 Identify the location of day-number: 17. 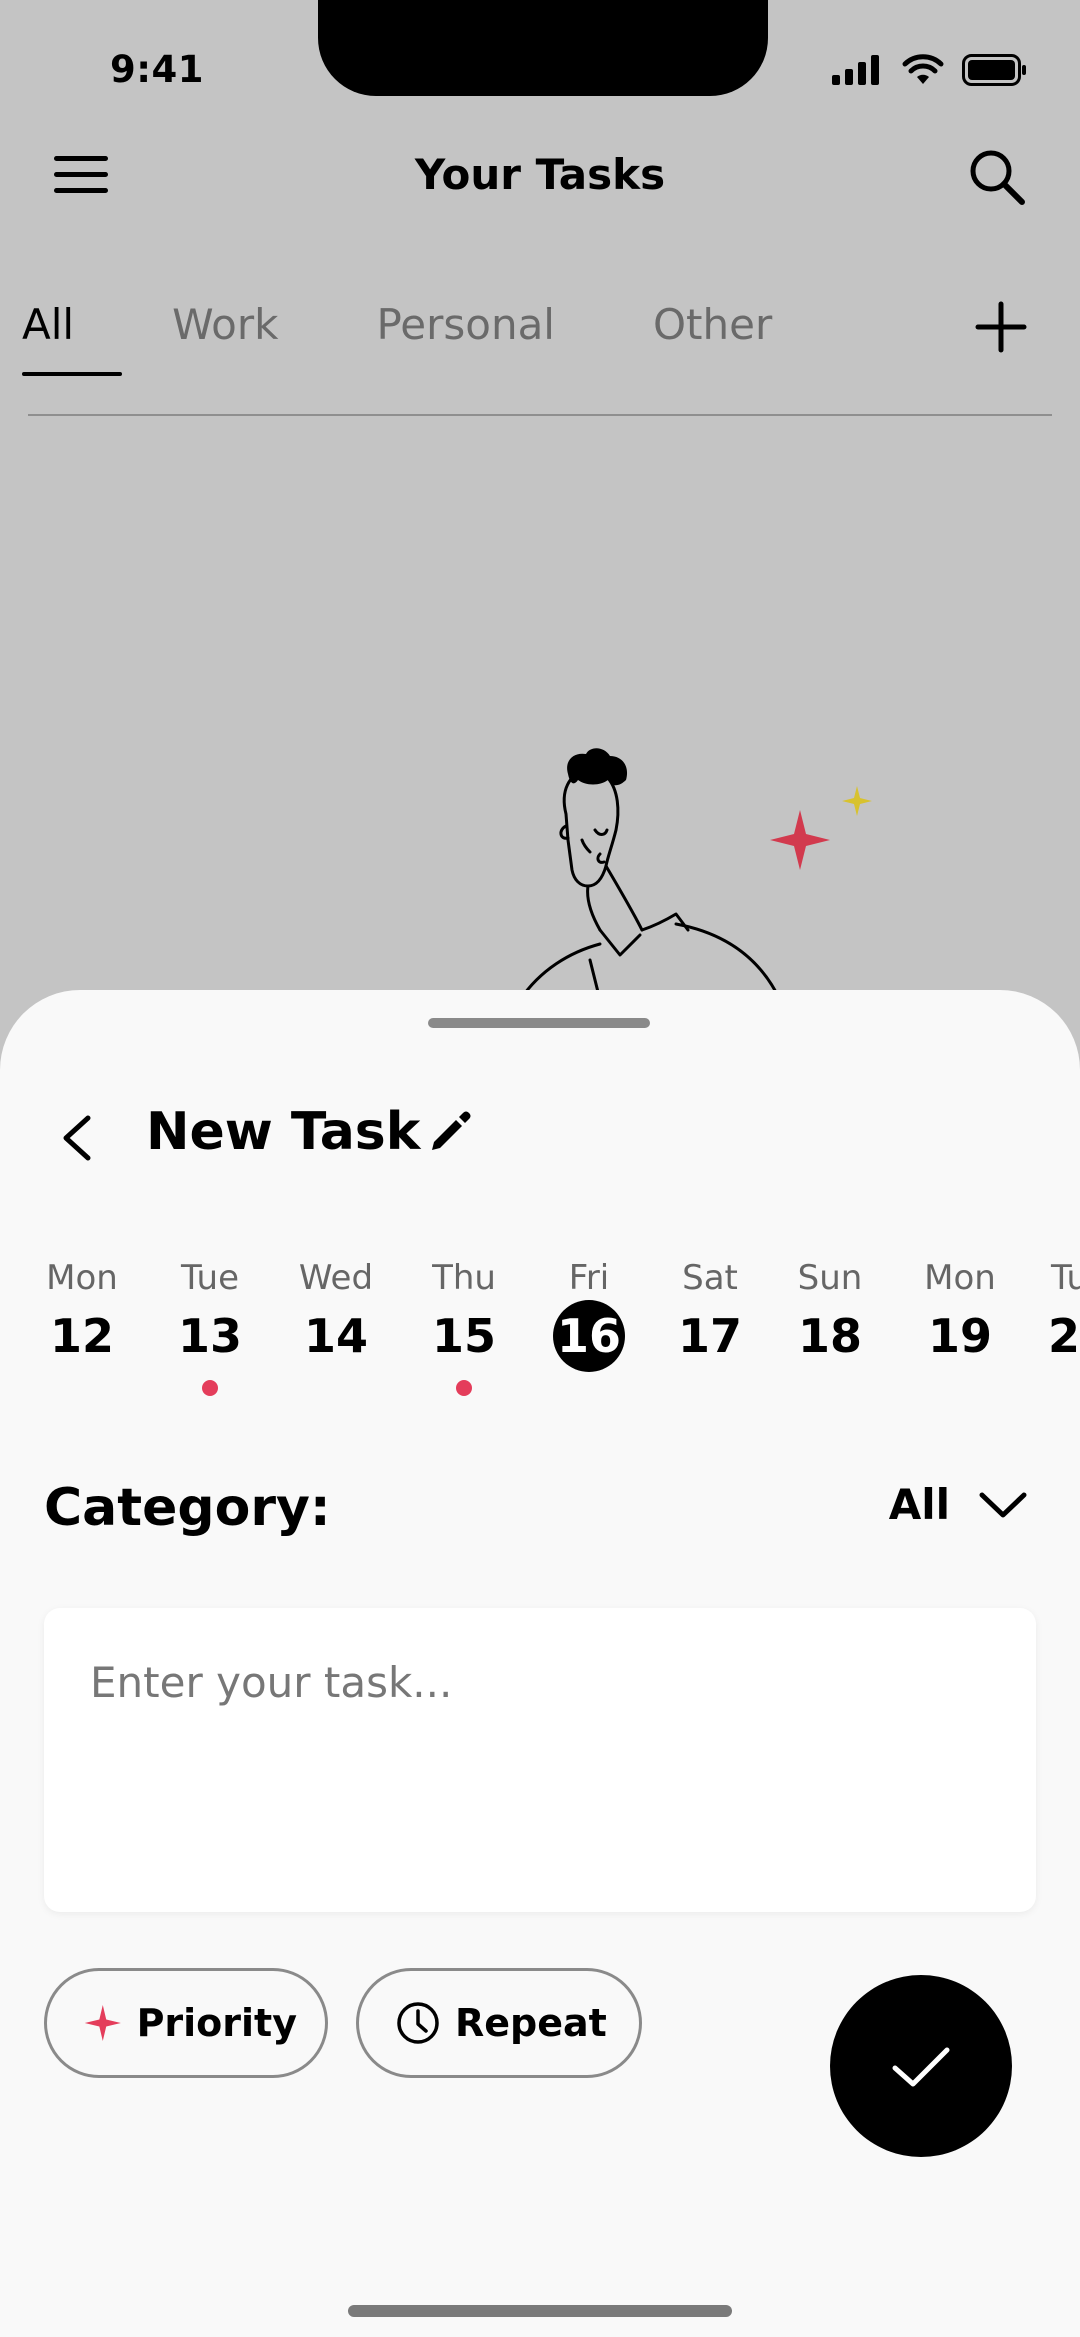
(709, 1336).